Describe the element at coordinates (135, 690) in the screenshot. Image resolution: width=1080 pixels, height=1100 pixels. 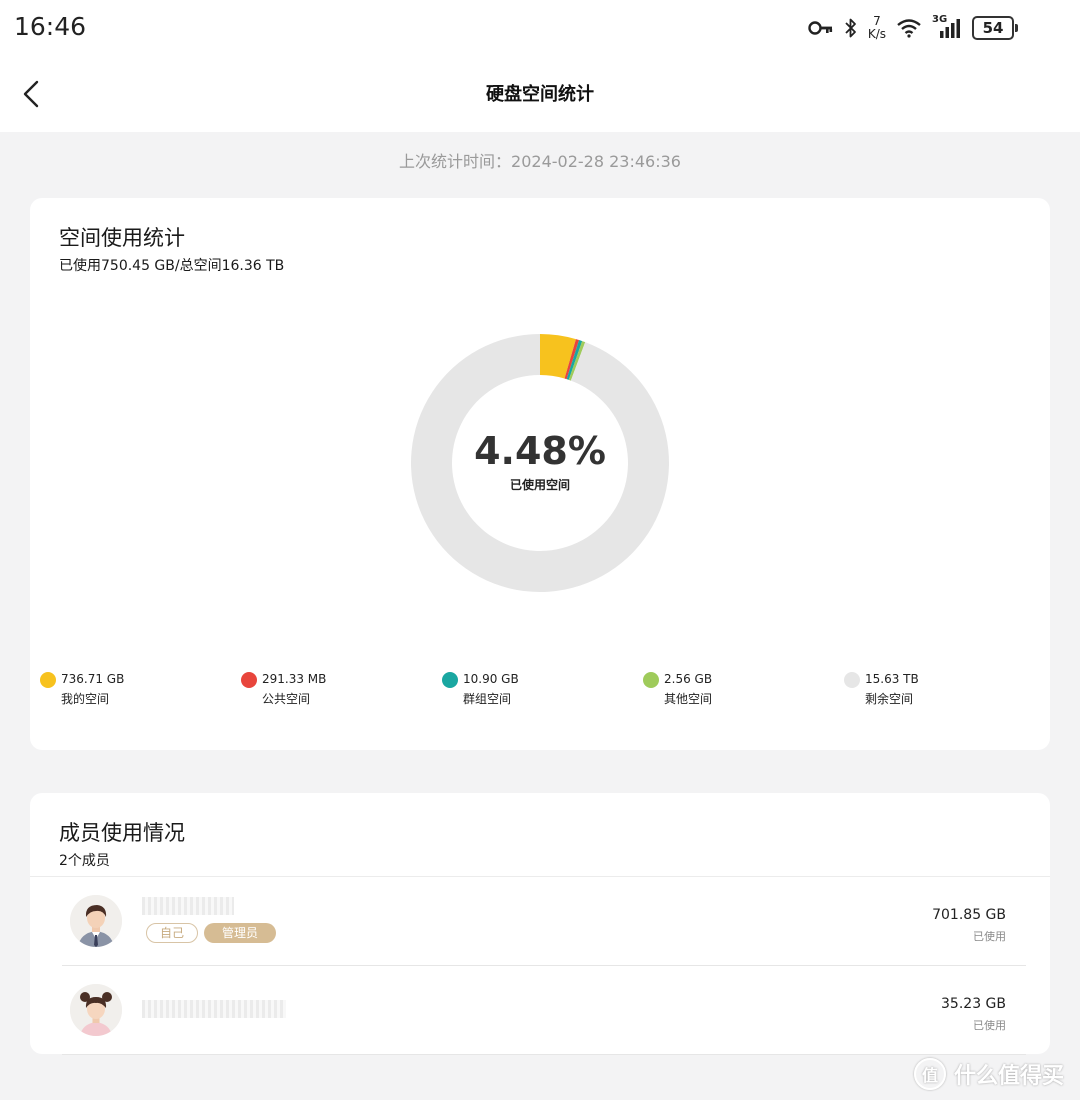
I see `legend-item: 736.71 GB 我的空间` at that location.